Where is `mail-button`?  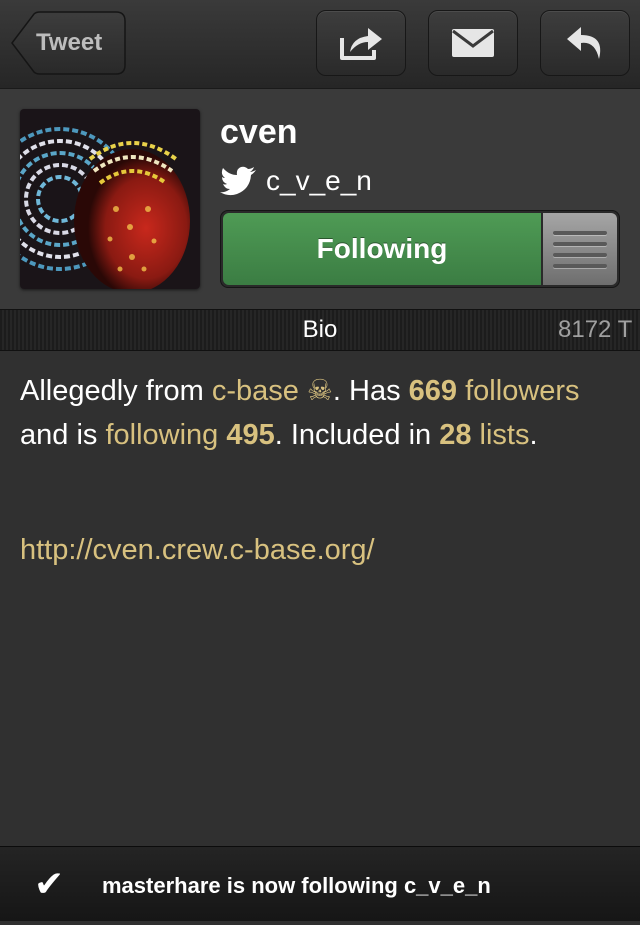 mail-button is located at coordinates (473, 43).